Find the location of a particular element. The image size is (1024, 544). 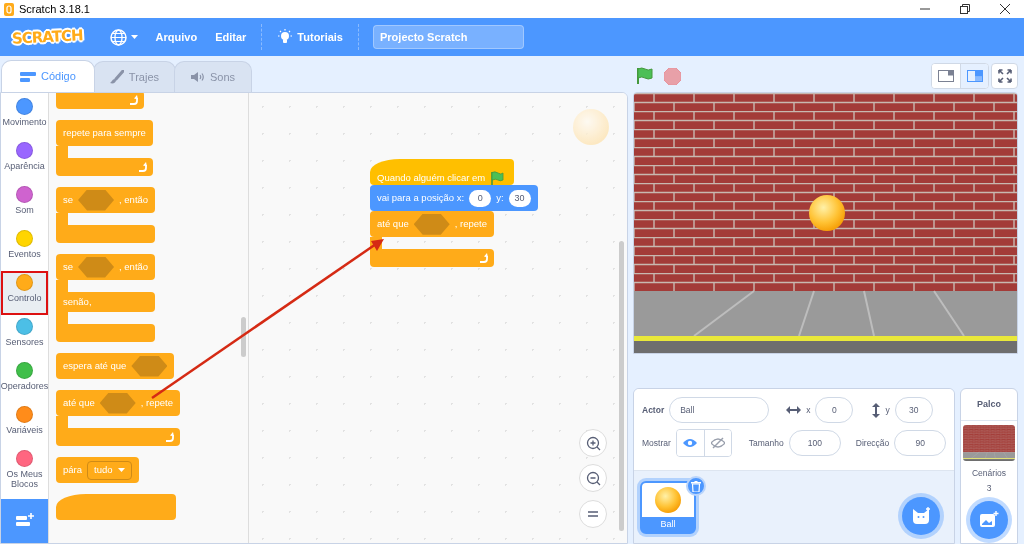

backdrop-count: 3 is located at coordinates (989, 488).